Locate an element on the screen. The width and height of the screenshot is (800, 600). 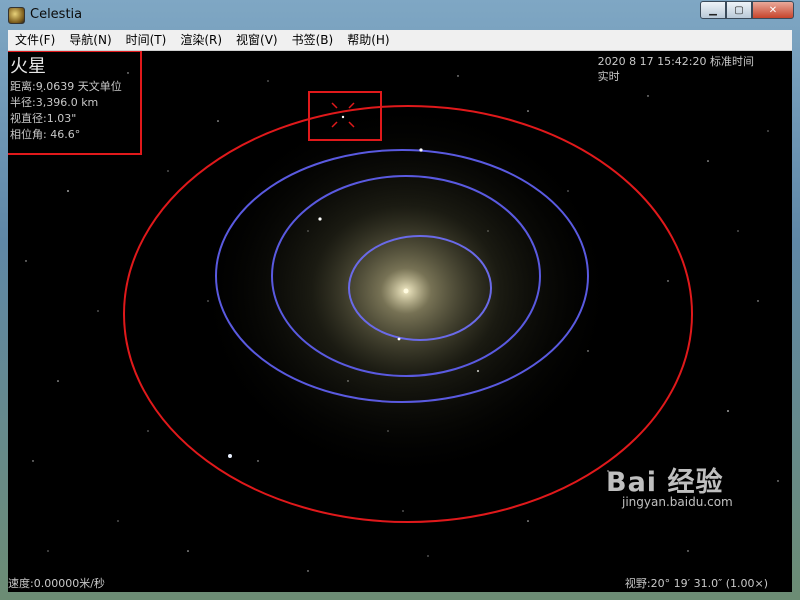
mars-highlight-box is located at coordinates (345, 116).